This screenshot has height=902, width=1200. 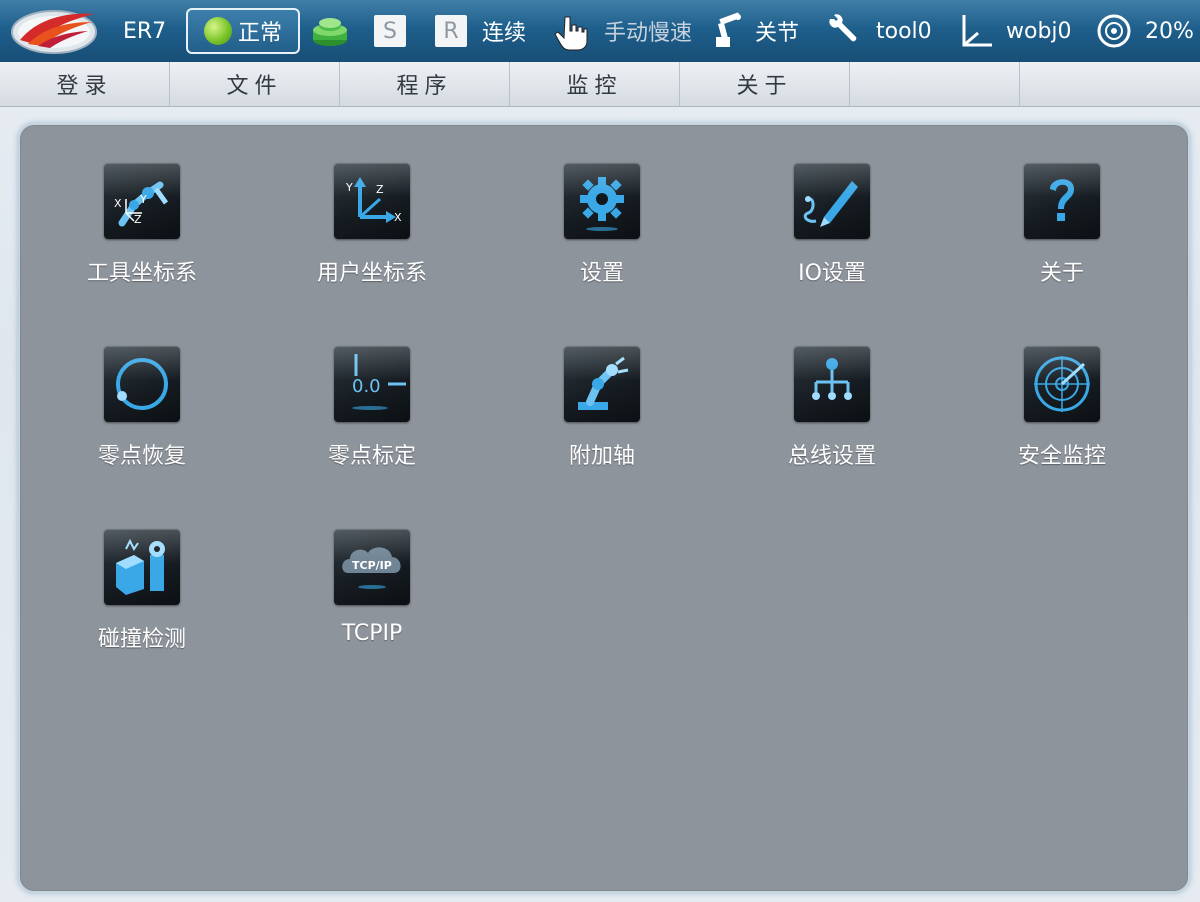 What do you see at coordinates (141, 639) in the screenshot?
I see `tile-label: 碰撞检测` at bounding box center [141, 639].